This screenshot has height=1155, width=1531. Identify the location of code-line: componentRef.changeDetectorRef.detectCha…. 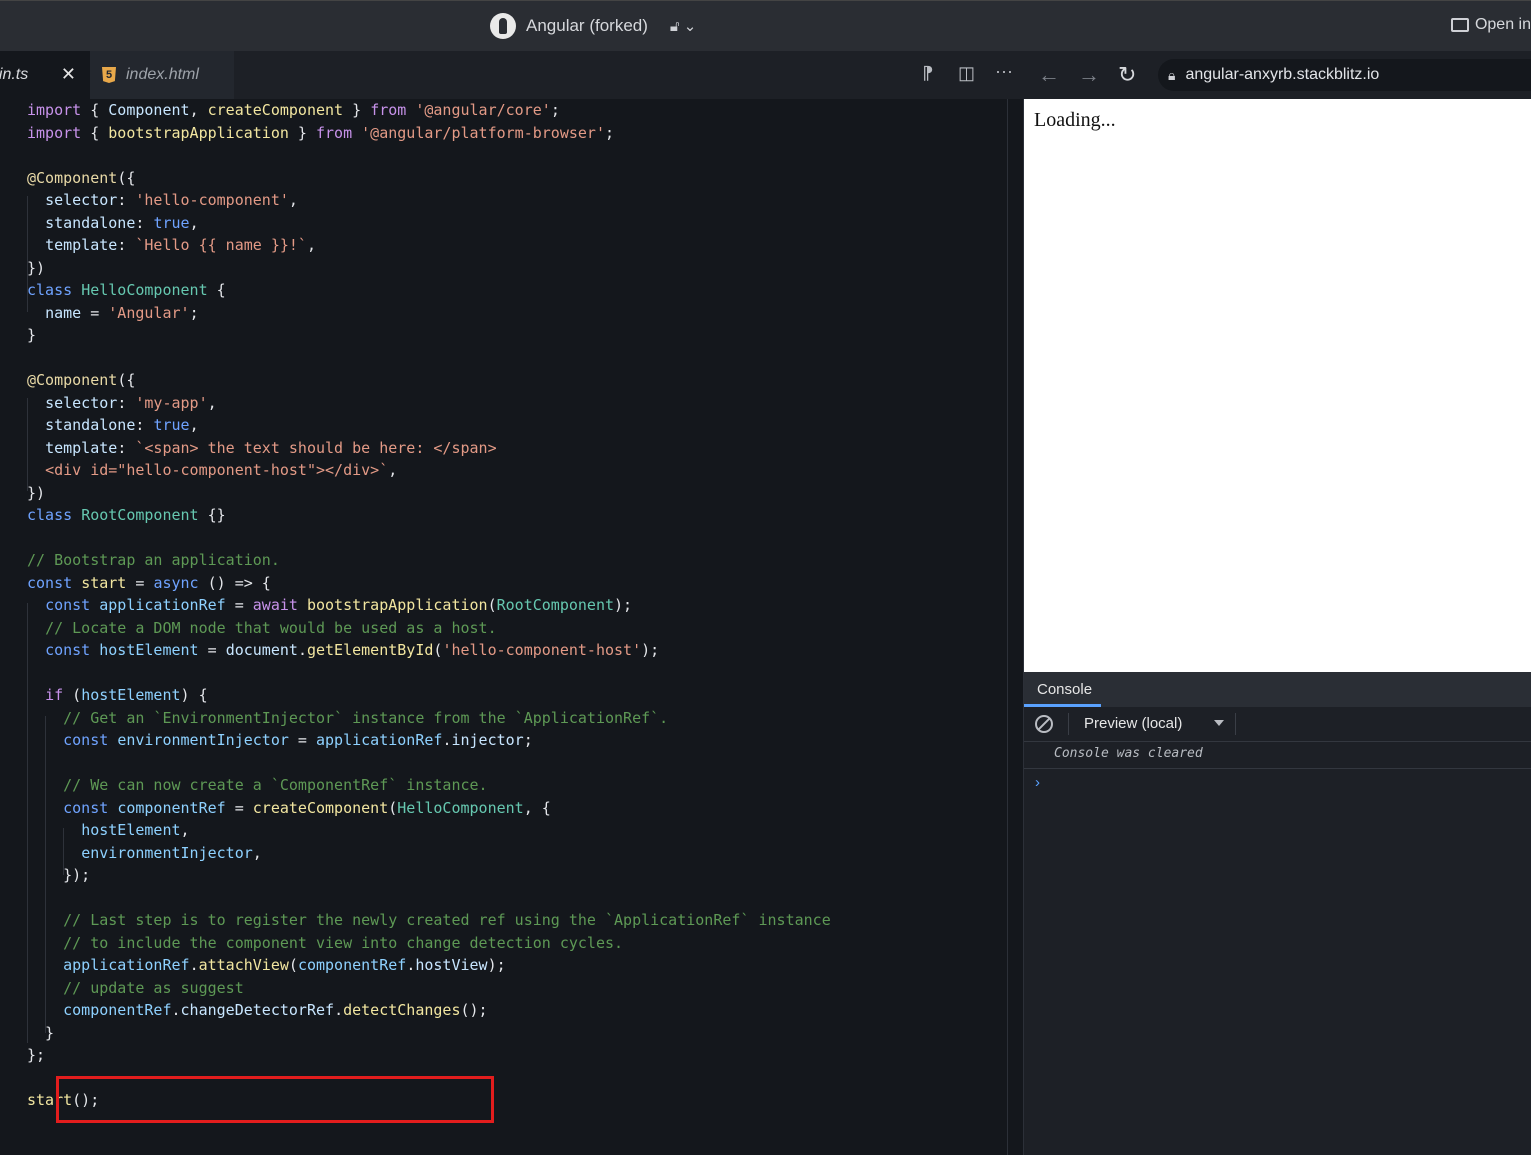
(275, 1010).